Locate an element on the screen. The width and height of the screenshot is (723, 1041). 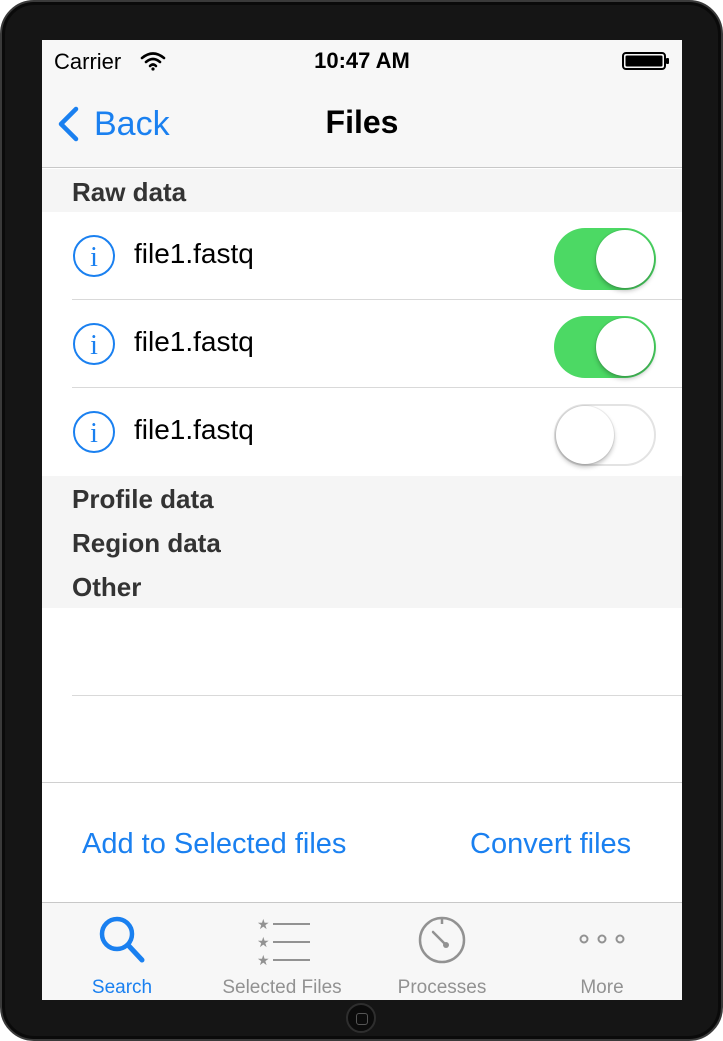
tab-search: Search is located at coordinates (122, 951).